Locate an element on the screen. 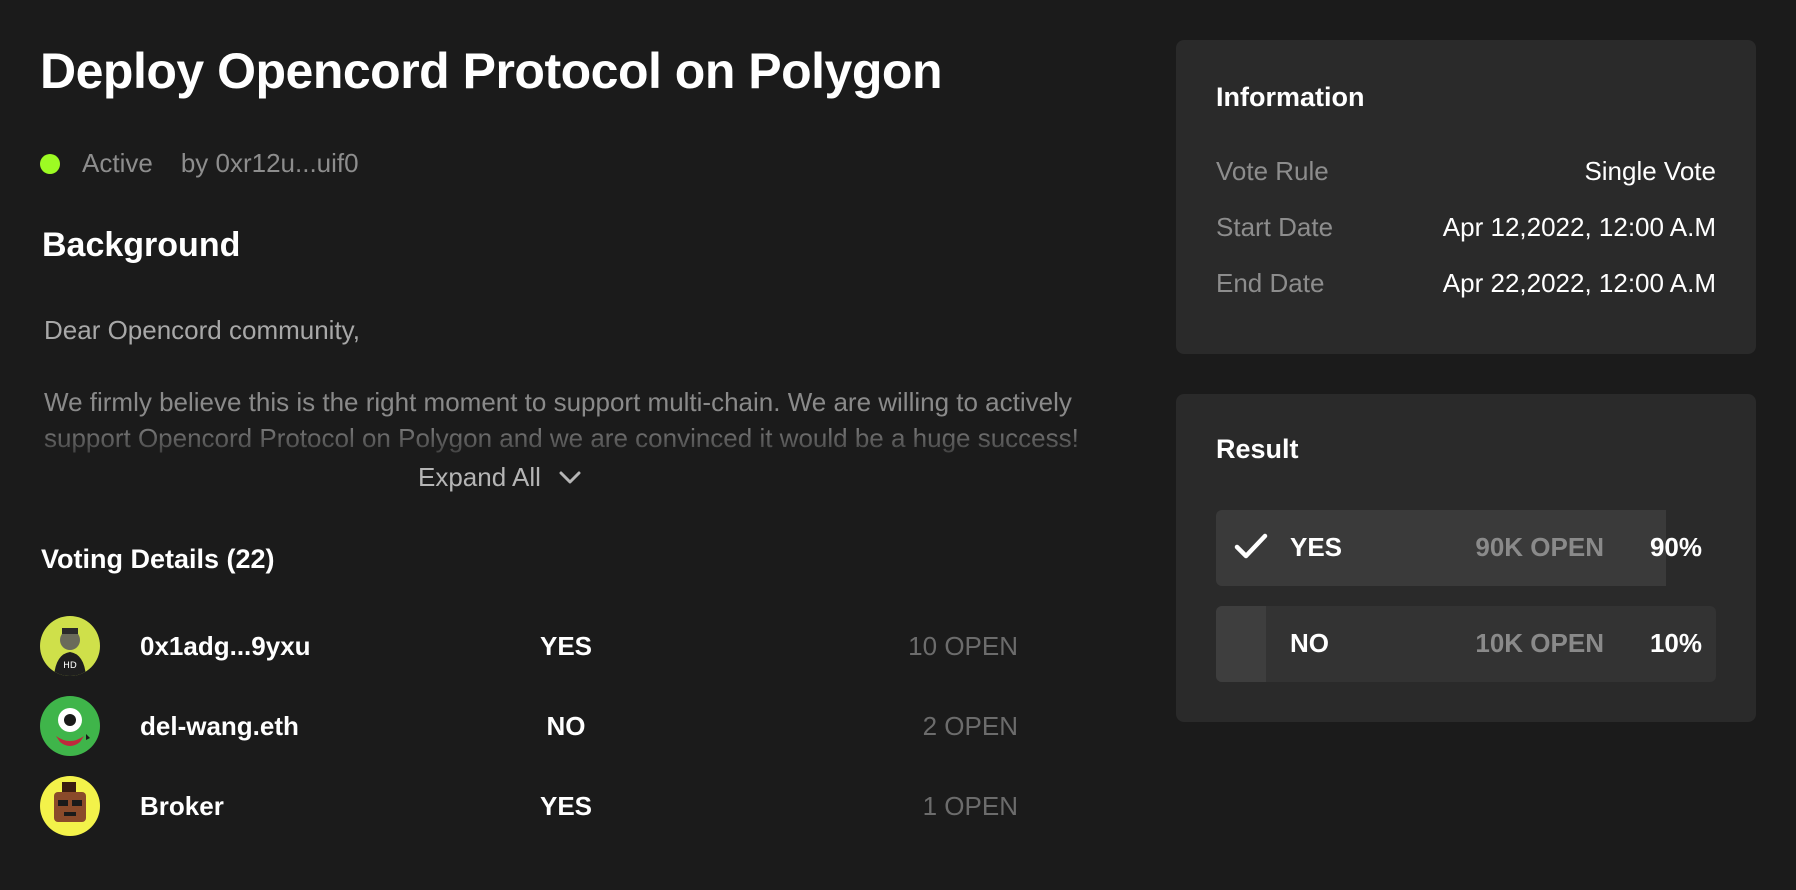 This screenshot has width=1796, height=890. result-card: Result YES 90K OPEN 90% NO 10K OPEN 10% is located at coordinates (1466, 558).